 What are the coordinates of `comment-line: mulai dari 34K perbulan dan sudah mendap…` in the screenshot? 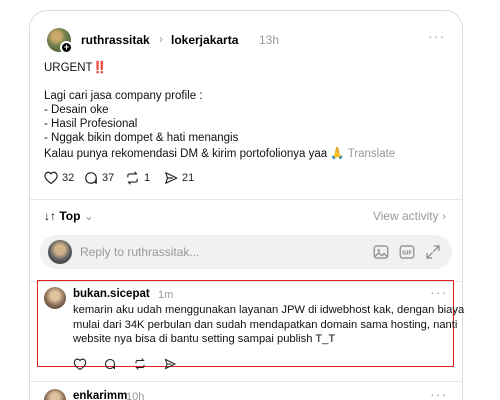 It's located at (265, 324).